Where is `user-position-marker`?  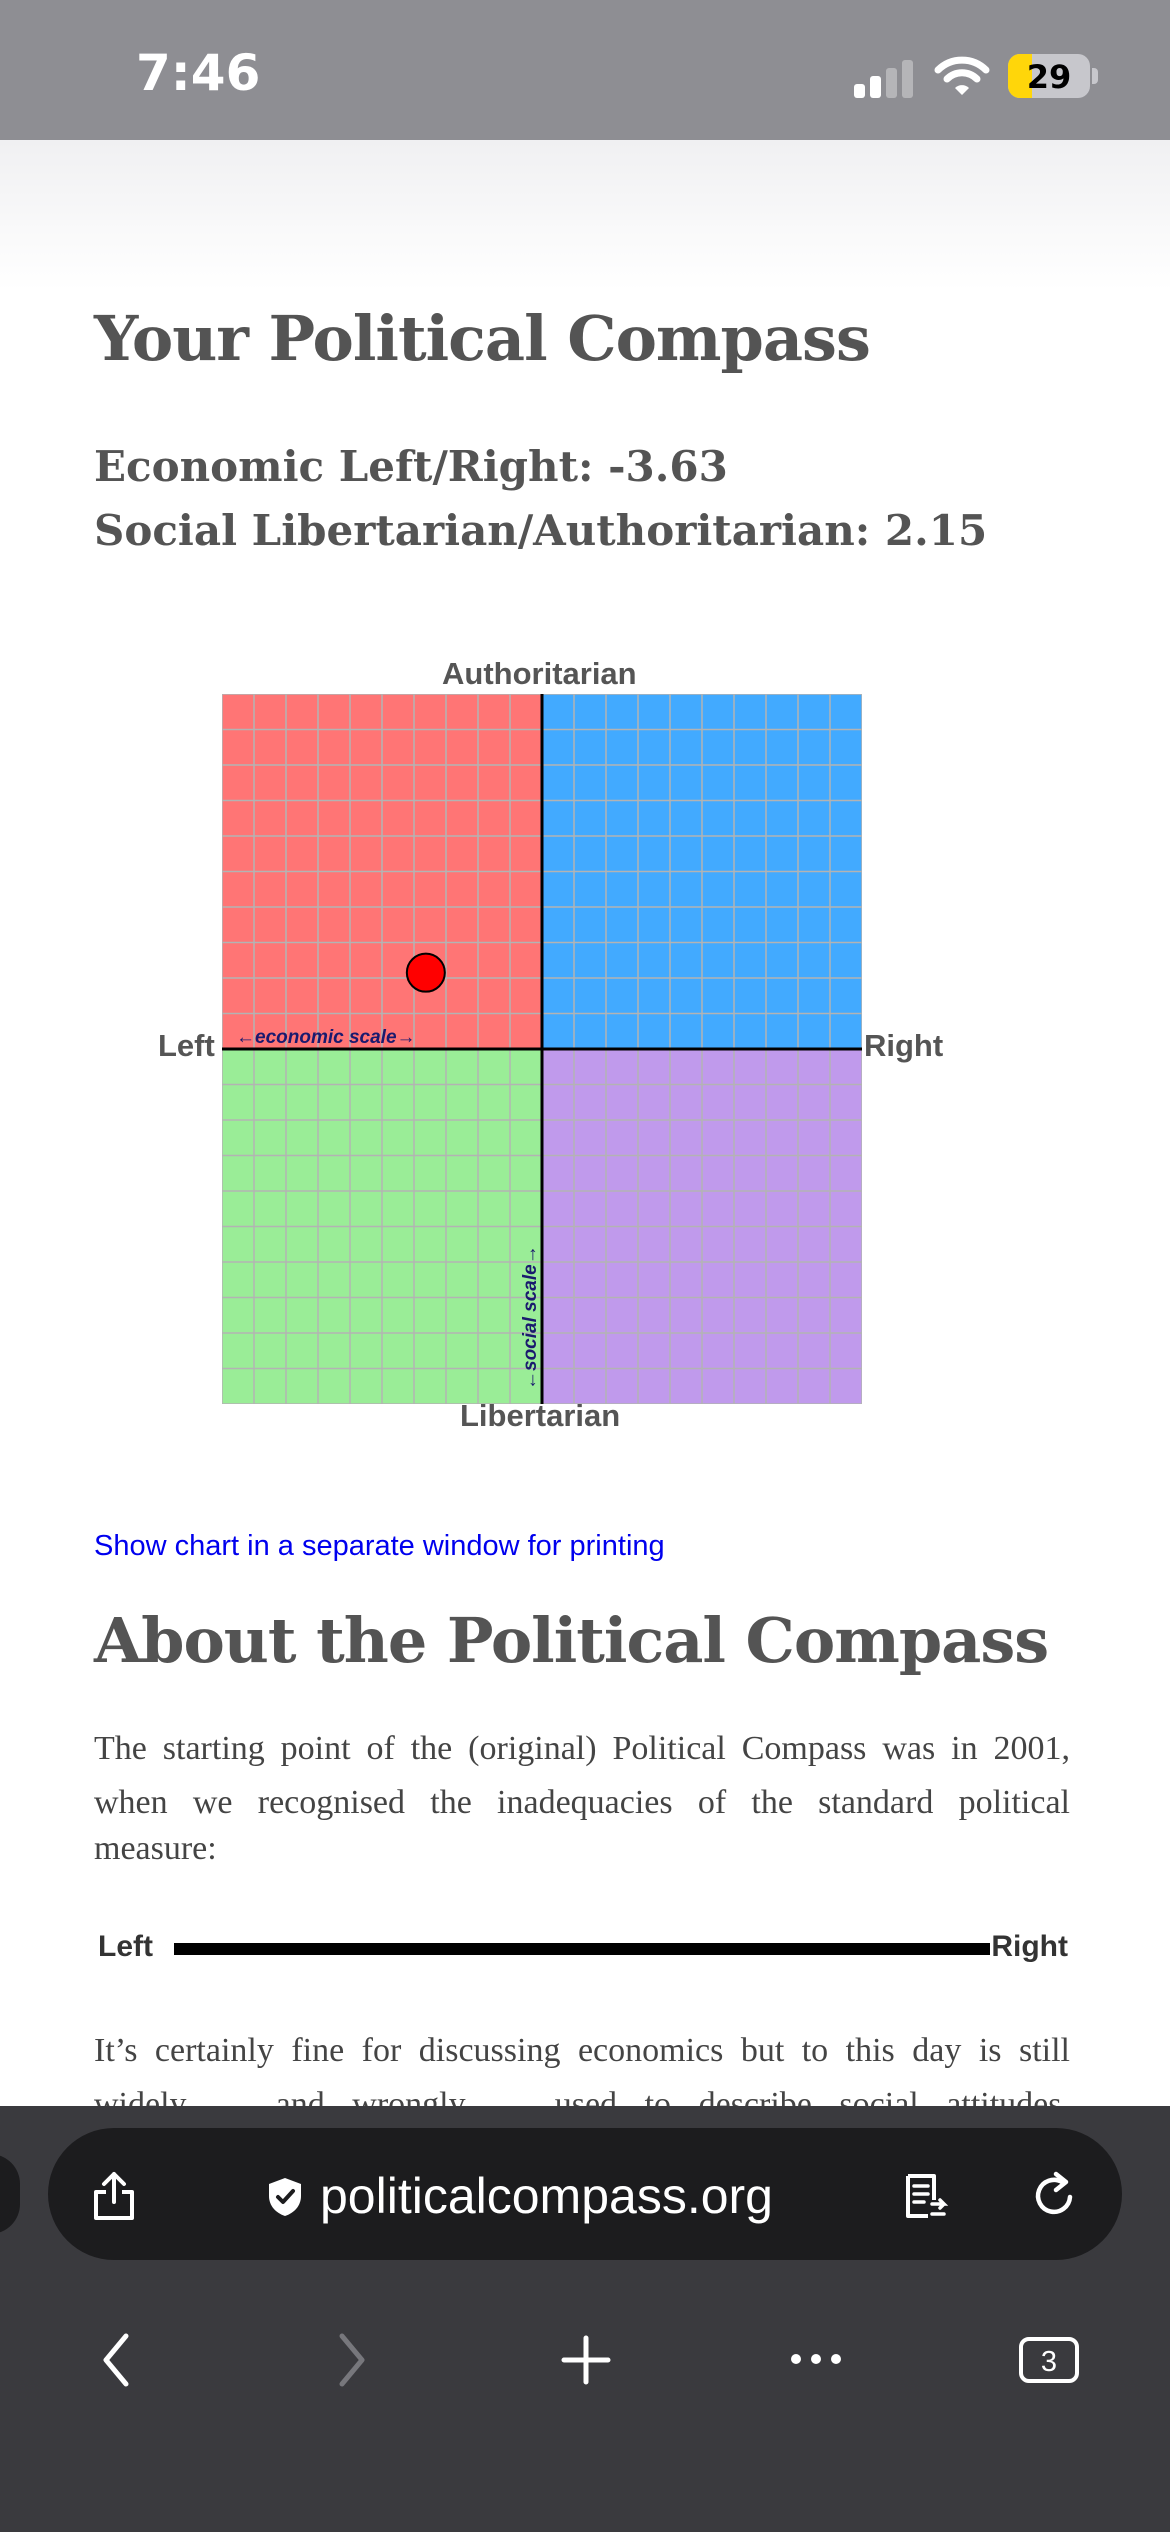
user-position-marker is located at coordinates (425, 972).